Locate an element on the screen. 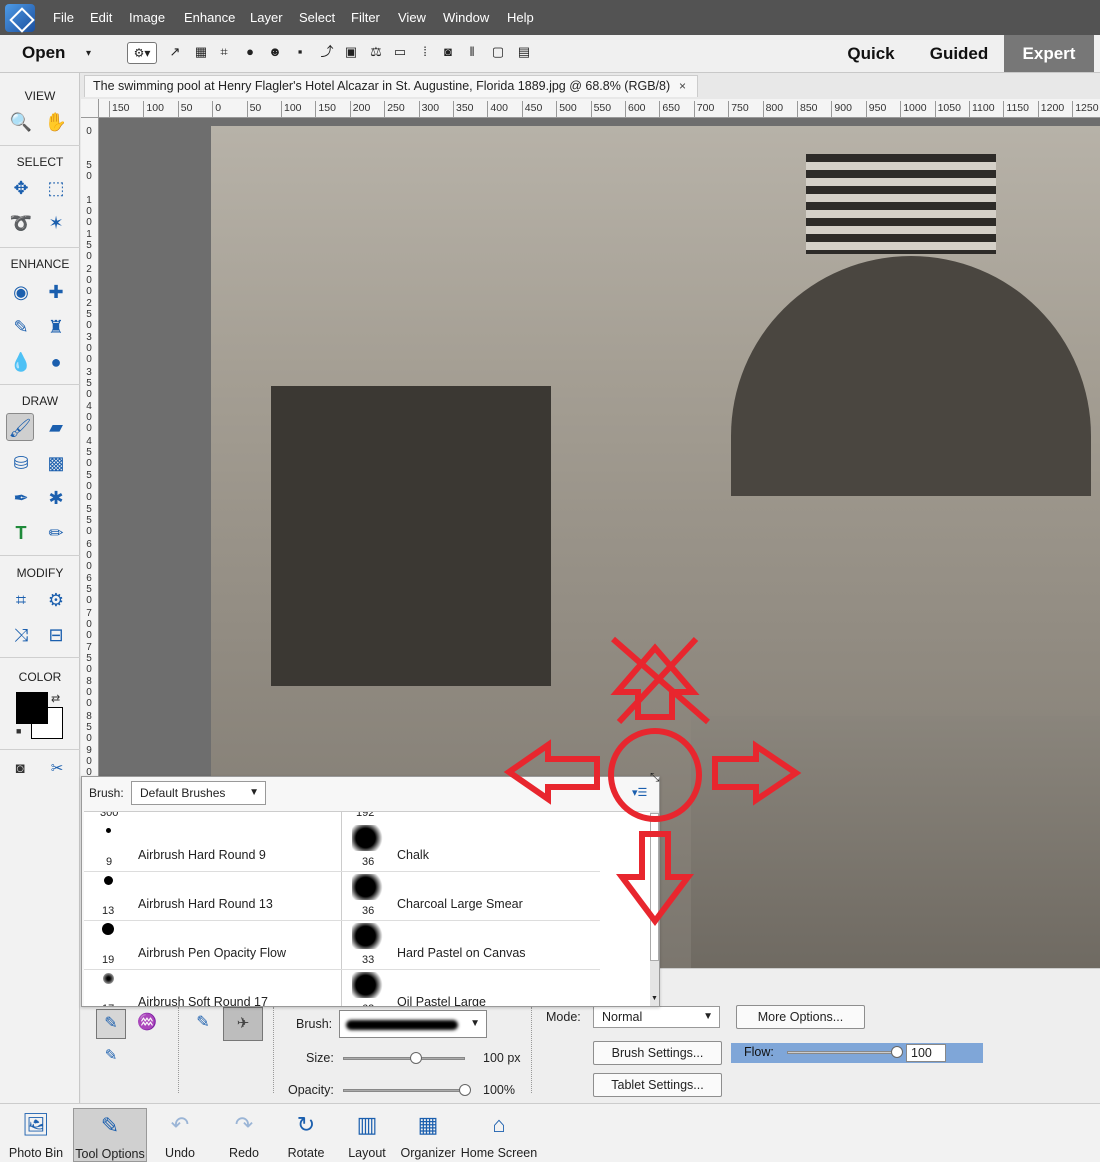 This screenshot has width=1100, height=1162. eyedropper-tool-icon: ✒ is located at coordinates (21, 498).